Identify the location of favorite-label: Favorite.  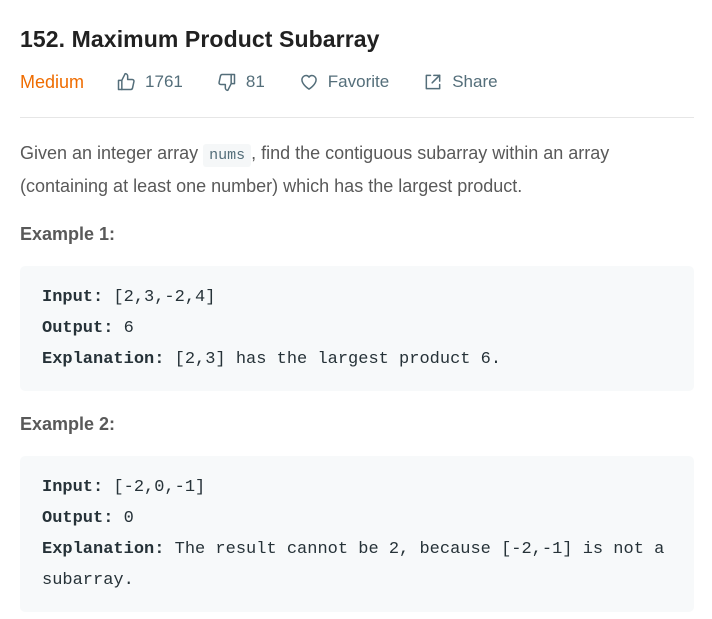
(358, 81).